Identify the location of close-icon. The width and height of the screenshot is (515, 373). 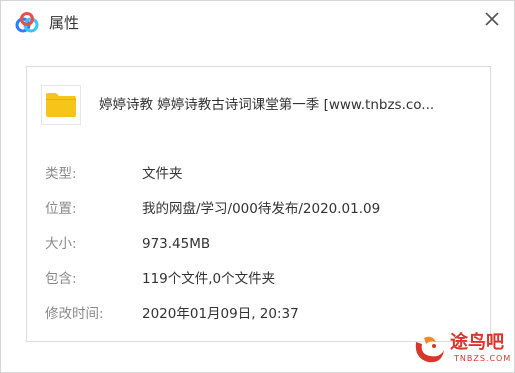
(492, 19).